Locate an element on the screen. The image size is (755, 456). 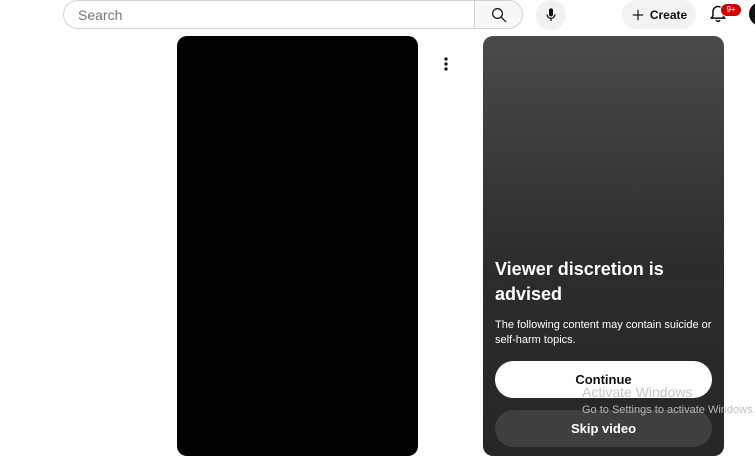
create-label: Create is located at coordinates (668, 14).